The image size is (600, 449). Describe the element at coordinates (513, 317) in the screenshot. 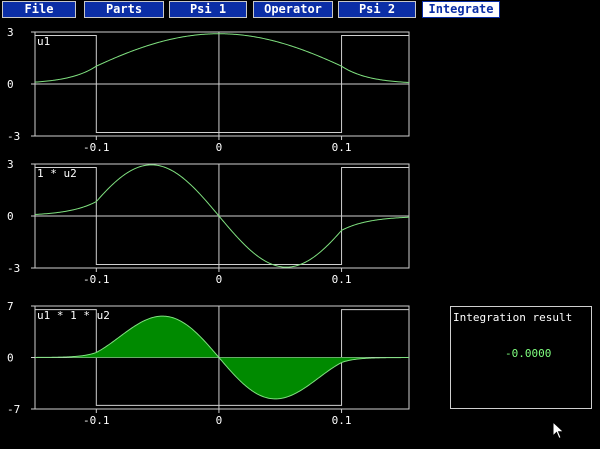

I see `integration-result-title: Integration result` at that location.